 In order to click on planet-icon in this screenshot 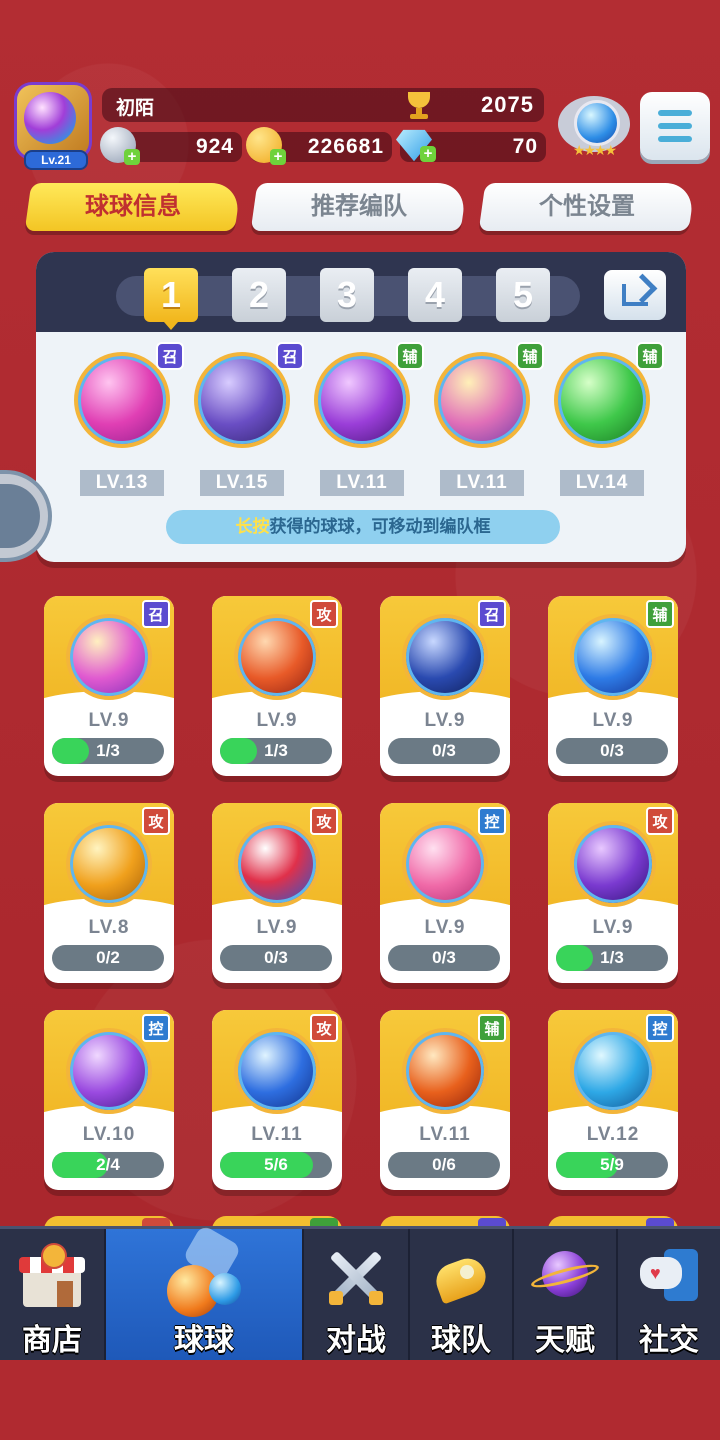, I will do `click(565, 1278)`.